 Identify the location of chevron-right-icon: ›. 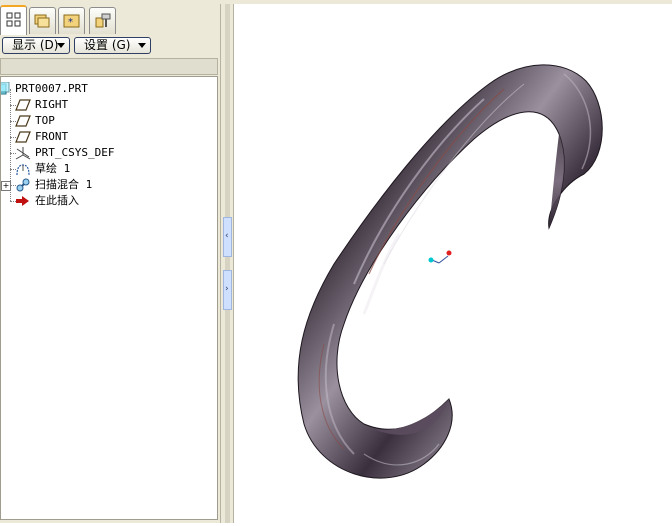
(227, 289).